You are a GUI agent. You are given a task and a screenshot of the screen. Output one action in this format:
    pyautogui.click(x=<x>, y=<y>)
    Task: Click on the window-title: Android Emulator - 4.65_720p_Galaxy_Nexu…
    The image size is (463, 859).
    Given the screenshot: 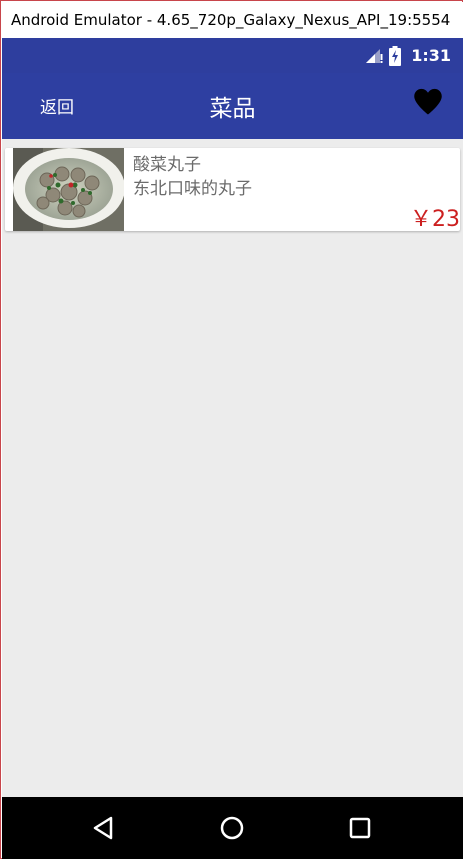 What is the action you would take?
    pyautogui.click(x=232, y=20)
    